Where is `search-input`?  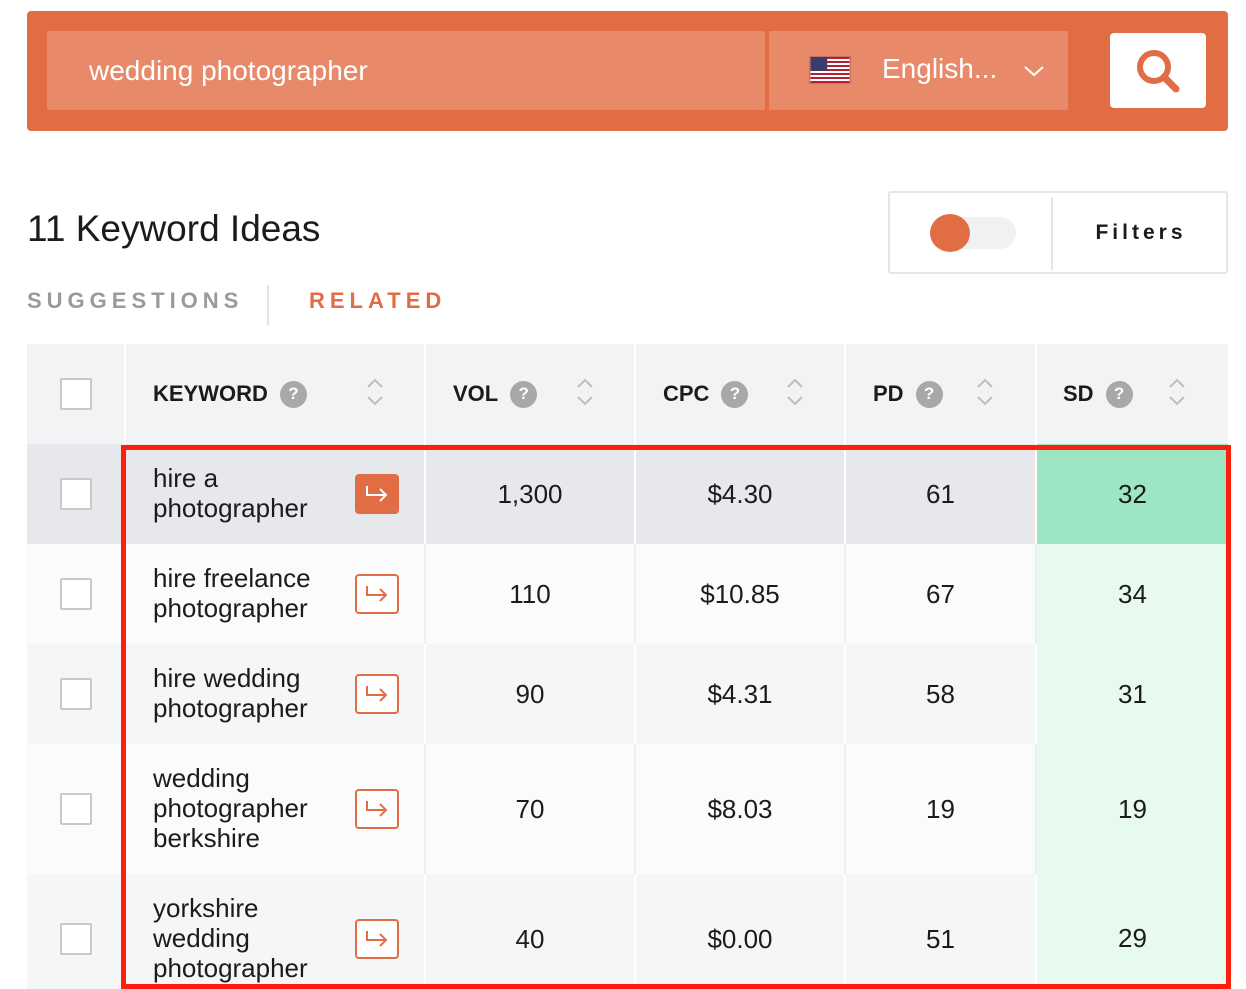 search-input is located at coordinates (406, 70).